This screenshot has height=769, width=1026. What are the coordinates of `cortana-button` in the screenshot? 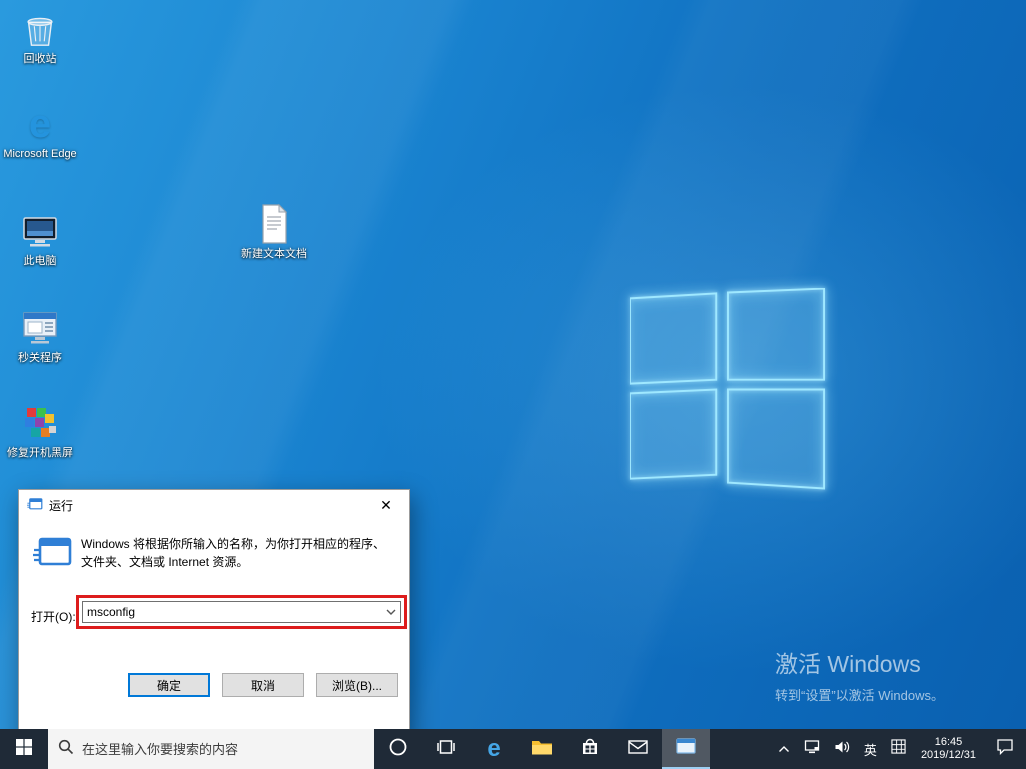 It's located at (398, 749).